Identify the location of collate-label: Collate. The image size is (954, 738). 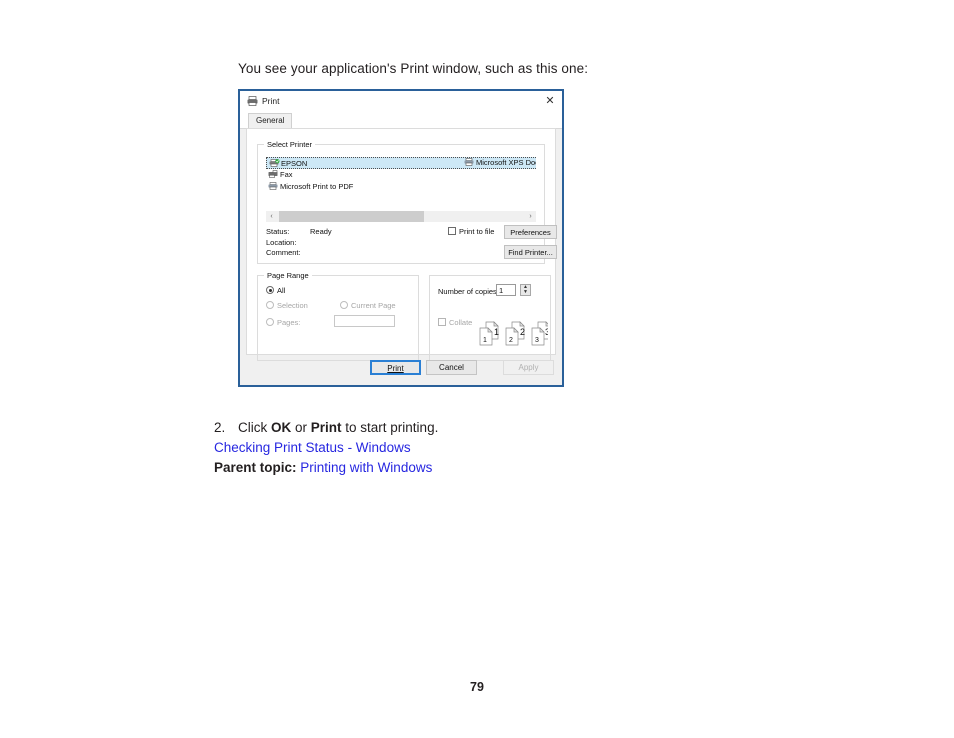
(461, 322).